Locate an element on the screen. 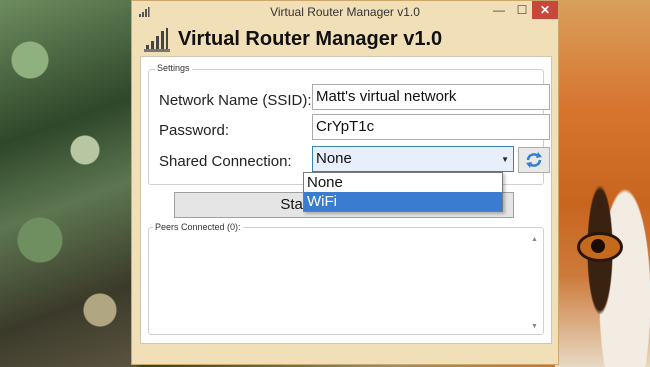 Image resolution: width=650 pixels, height=367 pixels. minimize-button: — is located at coordinates (499, 10).